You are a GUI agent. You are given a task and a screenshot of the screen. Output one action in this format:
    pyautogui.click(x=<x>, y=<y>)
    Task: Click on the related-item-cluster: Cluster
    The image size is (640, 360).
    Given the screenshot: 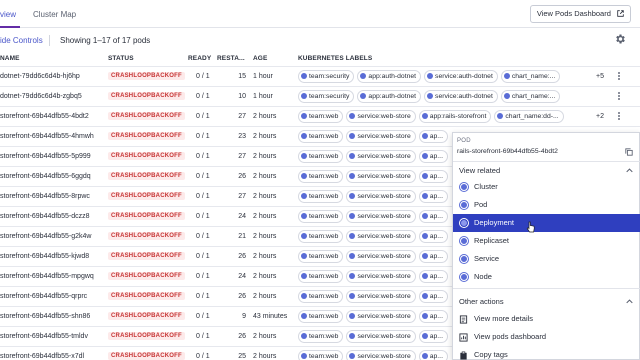 What is the action you would take?
    pyautogui.click(x=546, y=187)
    